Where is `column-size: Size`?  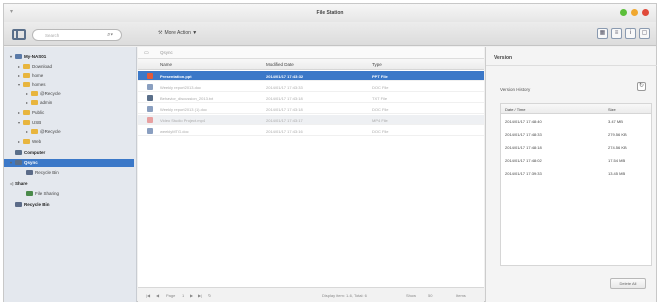
column-size: Size is located at coordinates (612, 109).